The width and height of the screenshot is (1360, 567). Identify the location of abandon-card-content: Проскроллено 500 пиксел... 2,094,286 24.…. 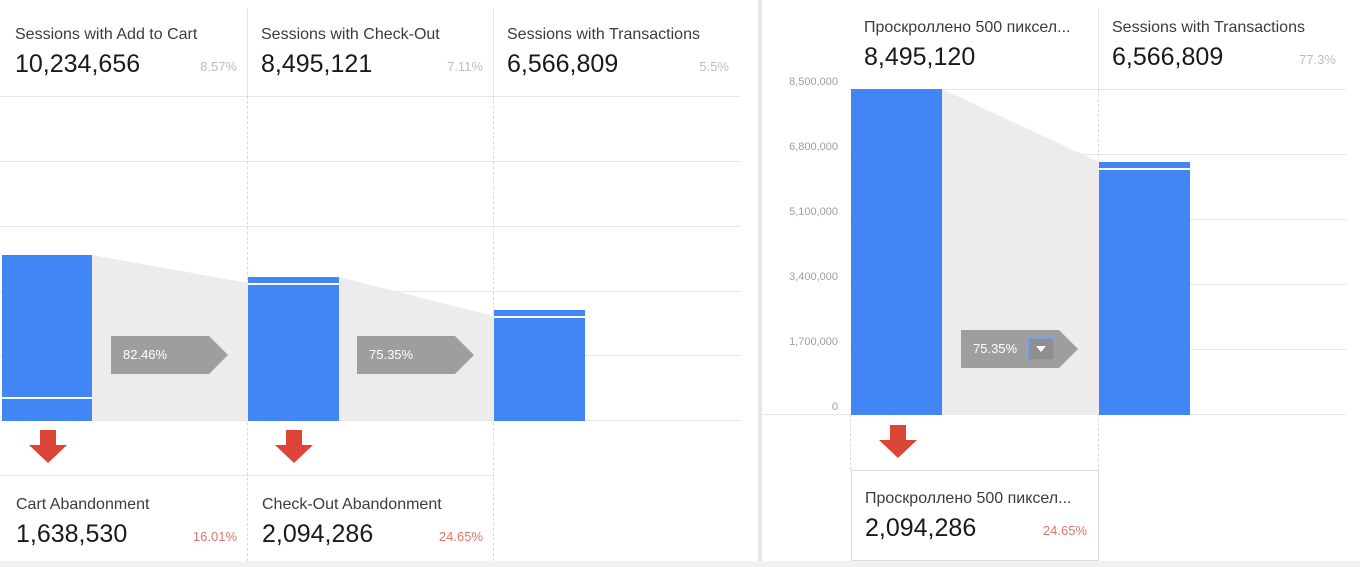
(976, 516).